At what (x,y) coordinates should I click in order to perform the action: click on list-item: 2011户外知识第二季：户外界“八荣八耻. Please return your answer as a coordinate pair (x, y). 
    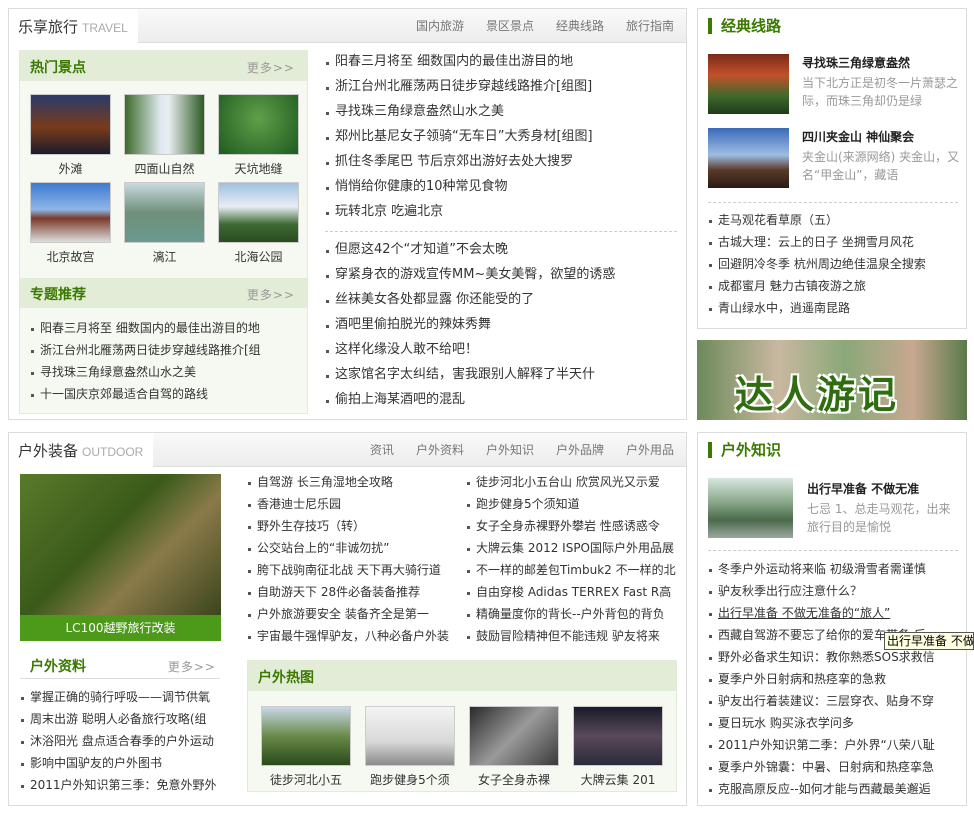
    Looking at the image, I should click on (834, 745).